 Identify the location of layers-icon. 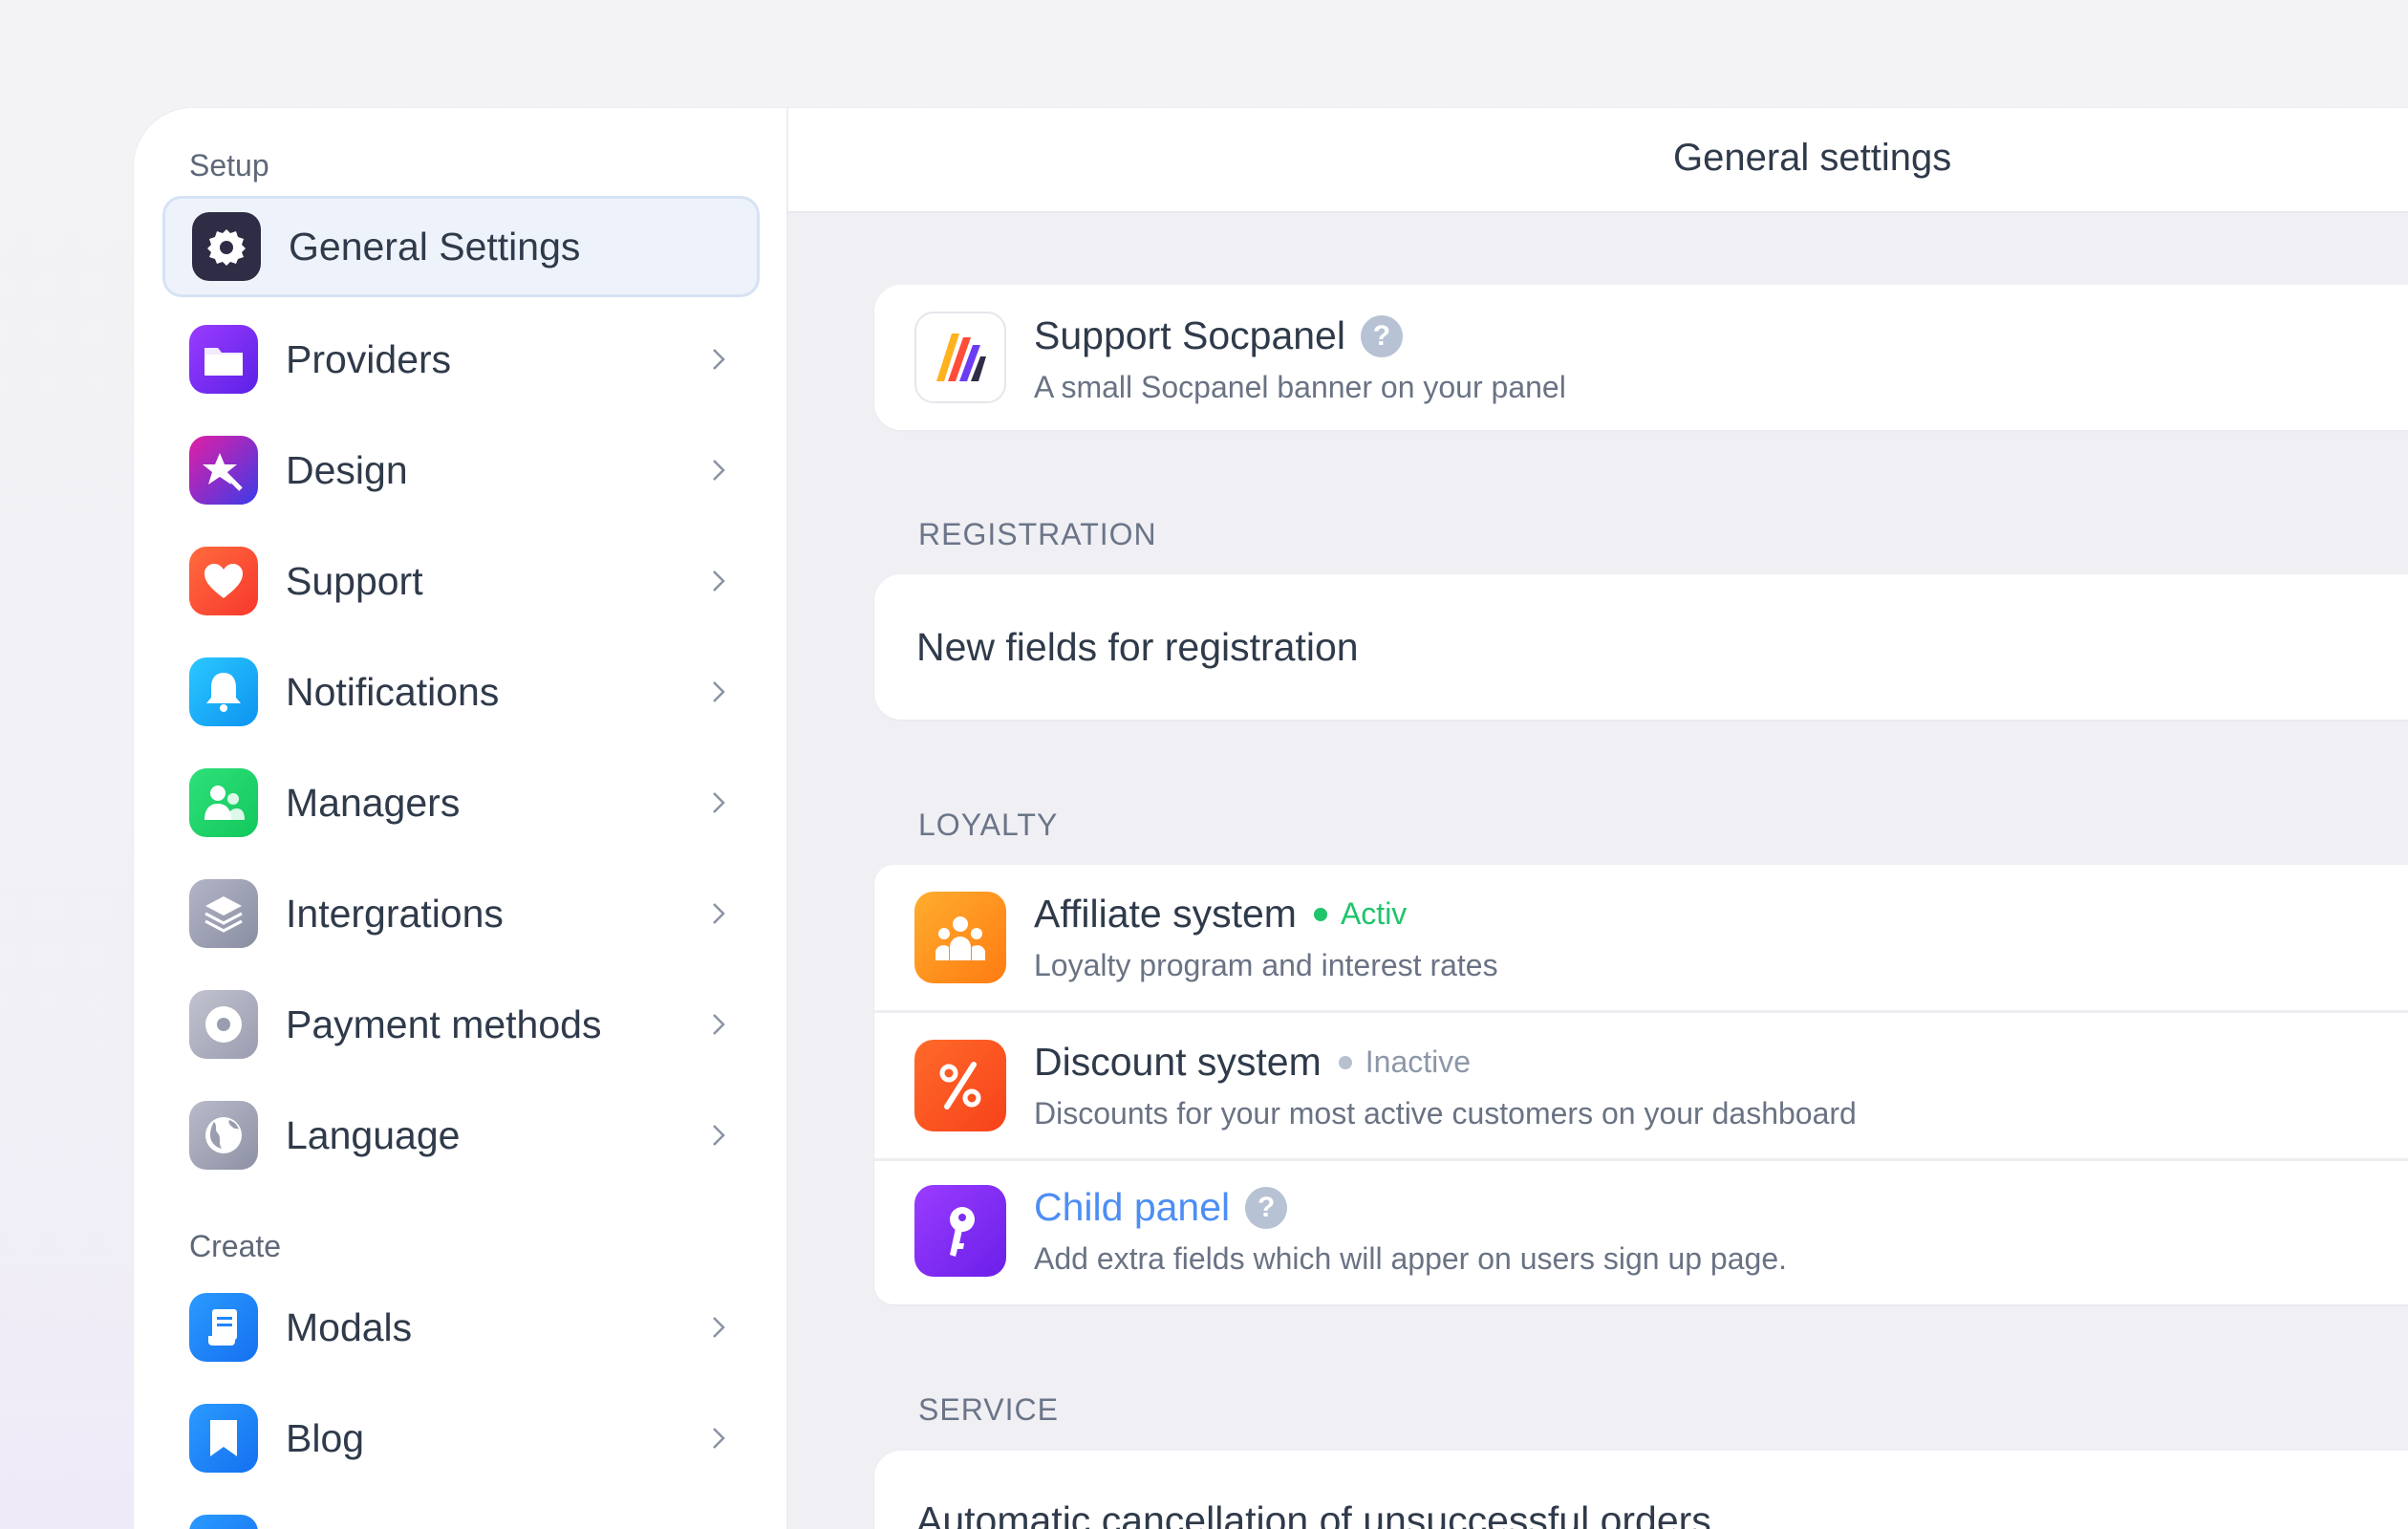
(224, 913).